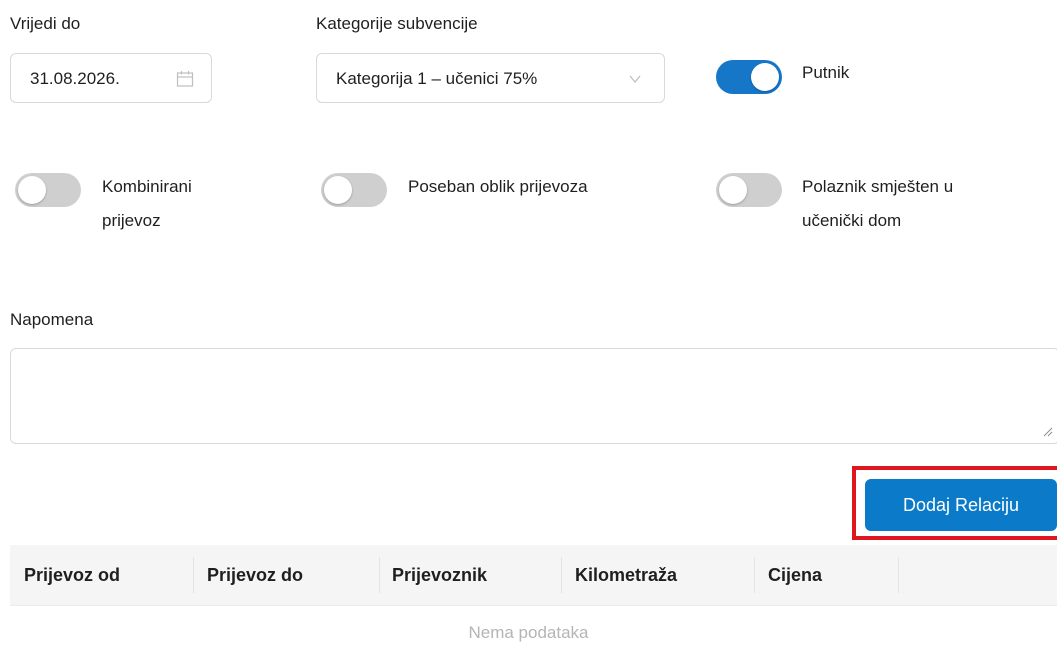  I want to click on column-header-prijevoz-od: Prijevoz od, so click(72, 575).